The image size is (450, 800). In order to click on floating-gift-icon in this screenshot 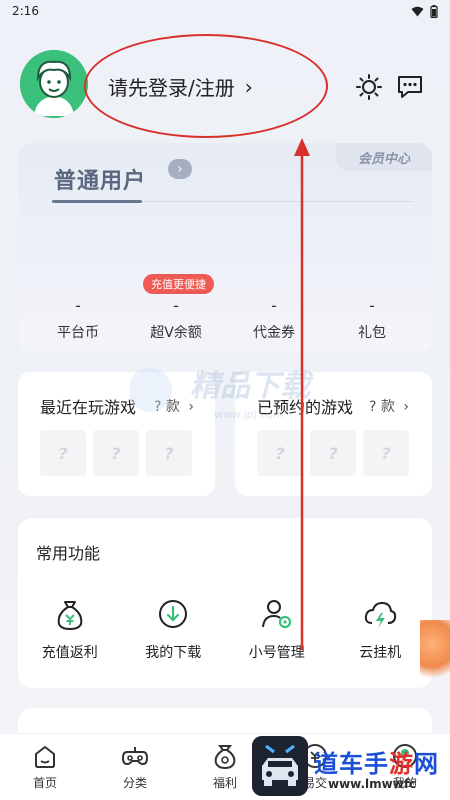, I will do `click(435, 650)`.